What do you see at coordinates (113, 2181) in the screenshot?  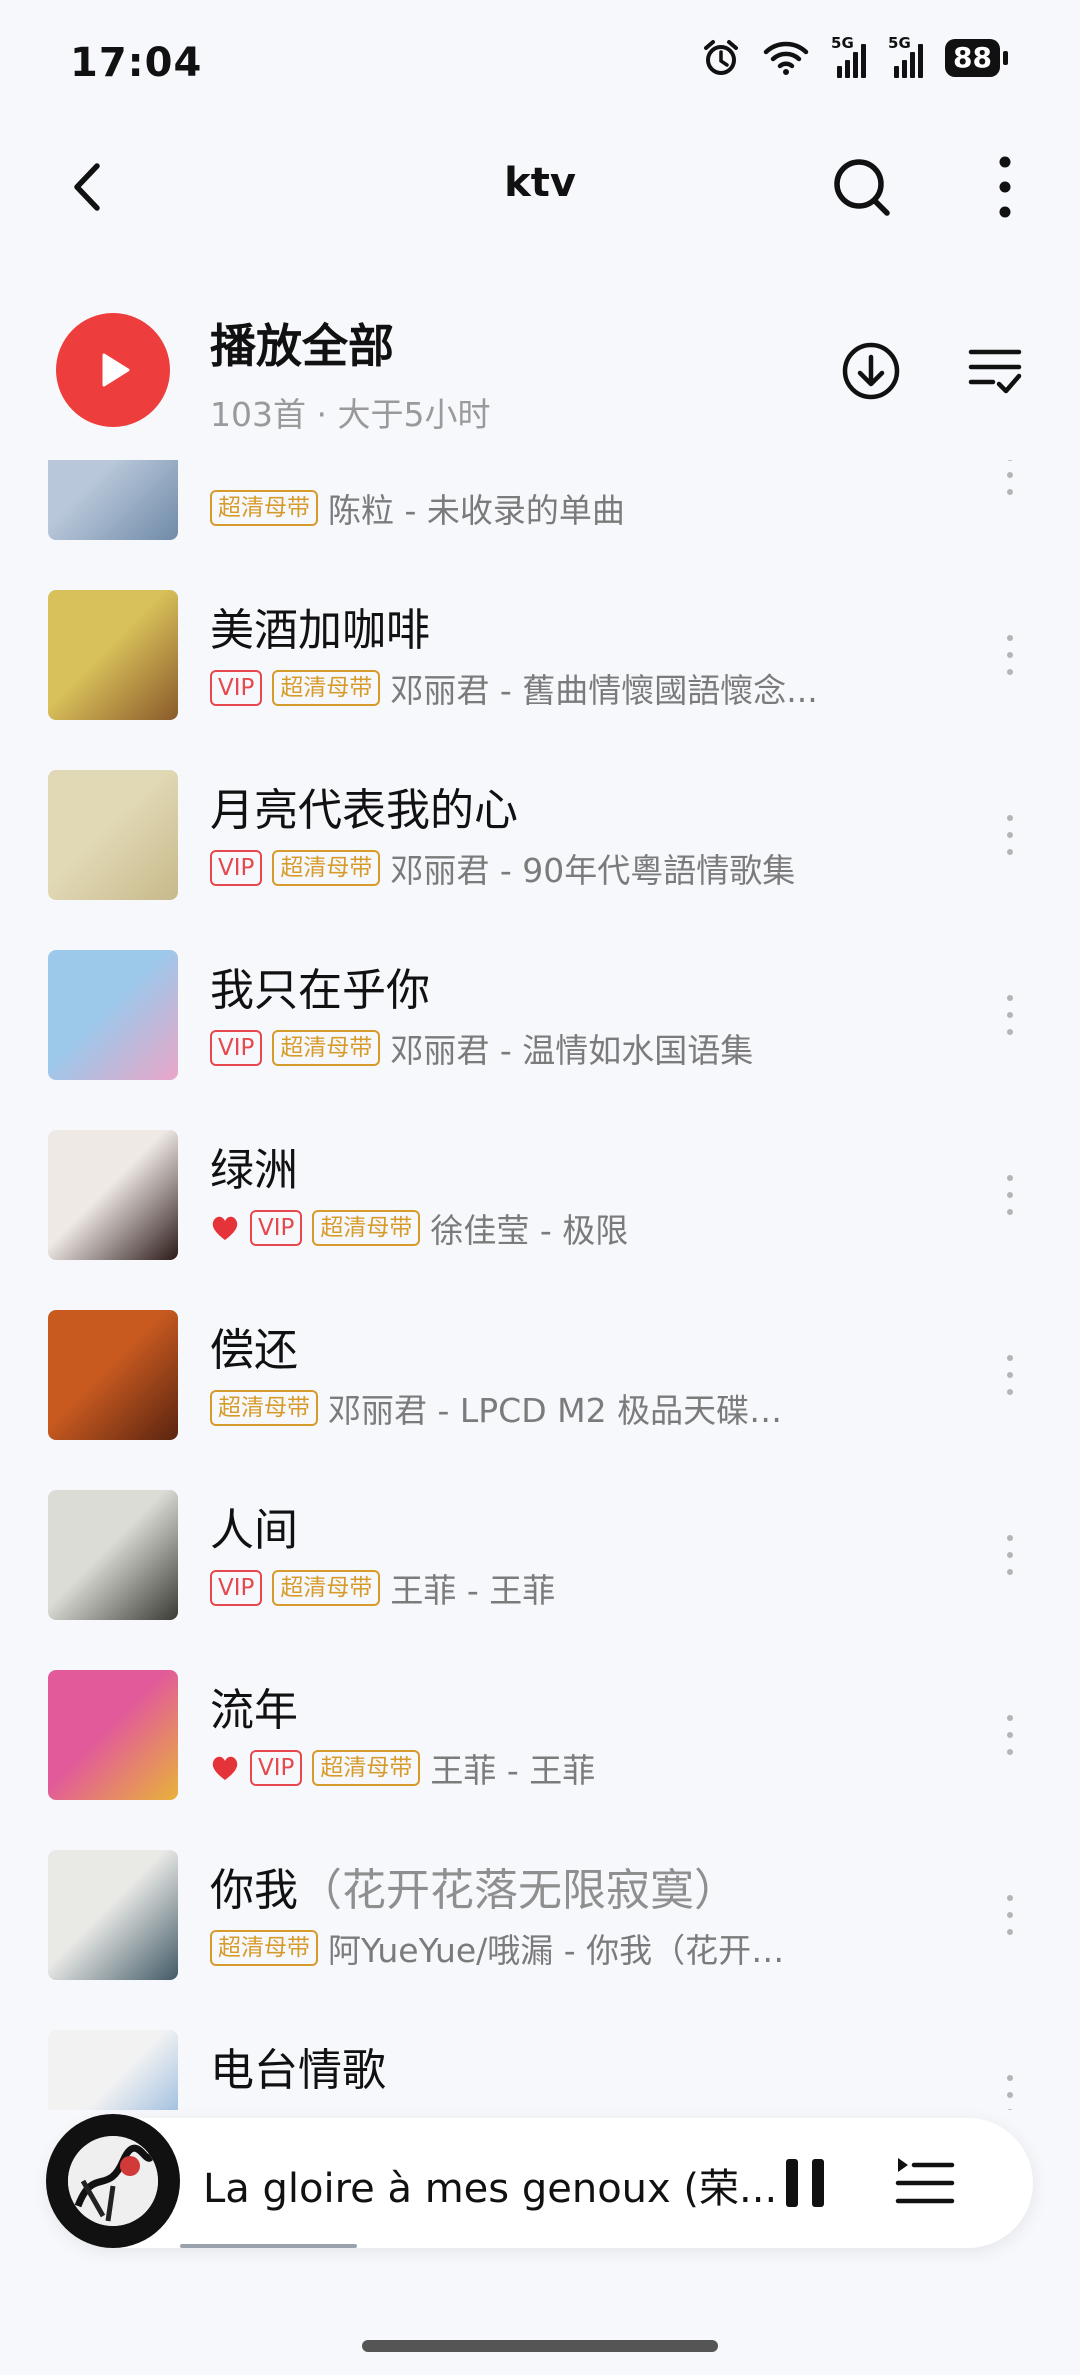 I see `now-playing-cover` at bounding box center [113, 2181].